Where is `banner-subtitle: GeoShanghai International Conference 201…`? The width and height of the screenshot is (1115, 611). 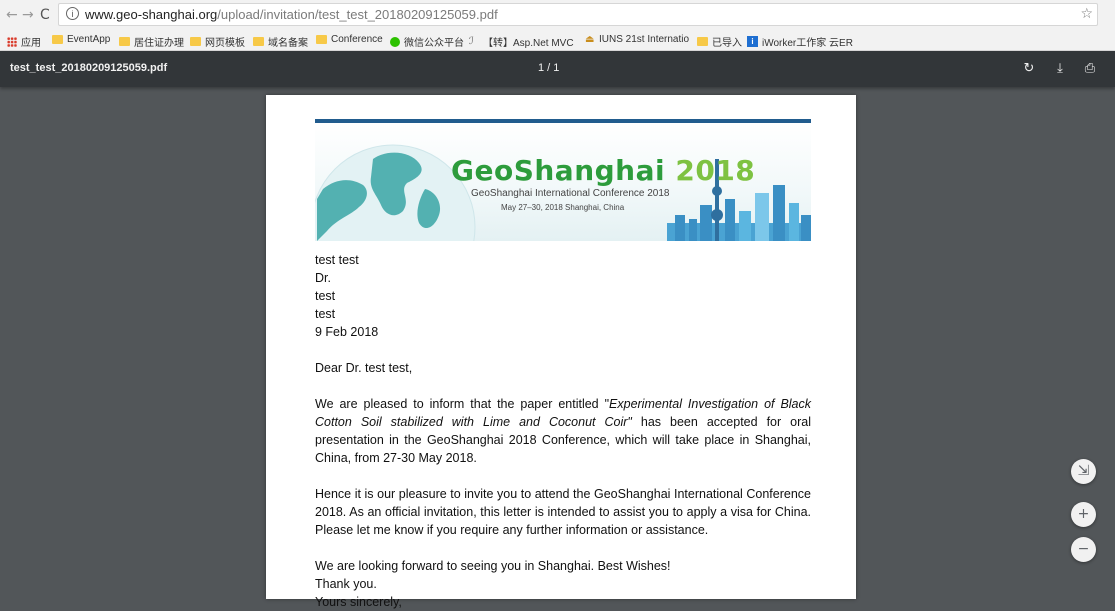
banner-subtitle: GeoShanghai International Conference 201… is located at coordinates (570, 193).